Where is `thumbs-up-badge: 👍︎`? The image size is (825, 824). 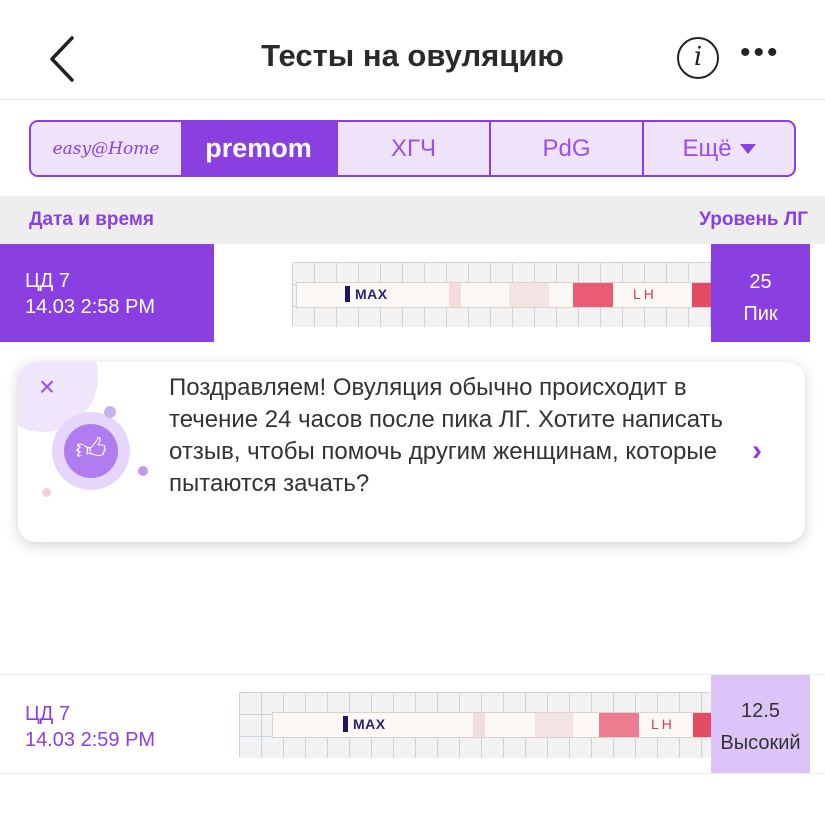 thumbs-up-badge: 👍︎ is located at coordinates (91, 451).